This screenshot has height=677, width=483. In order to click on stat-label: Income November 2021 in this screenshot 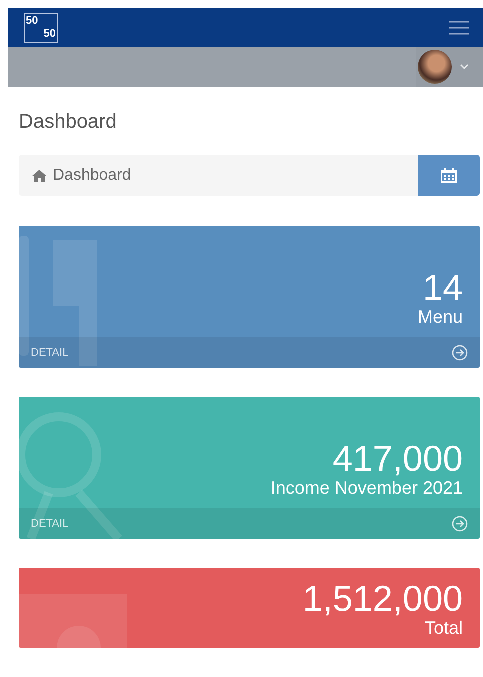, I will do `click(366, 489)`.